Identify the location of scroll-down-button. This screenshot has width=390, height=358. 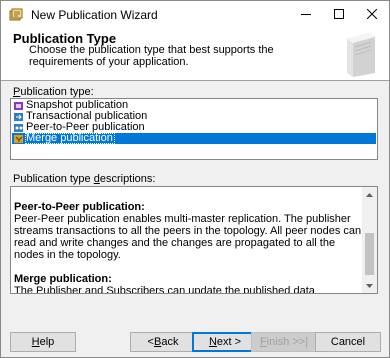
(369, 285).